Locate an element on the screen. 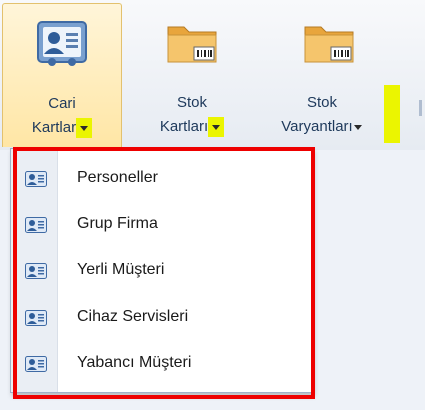 The image size is (425, 410). button-label-line1: Cari is located at coordinates (62, 103).